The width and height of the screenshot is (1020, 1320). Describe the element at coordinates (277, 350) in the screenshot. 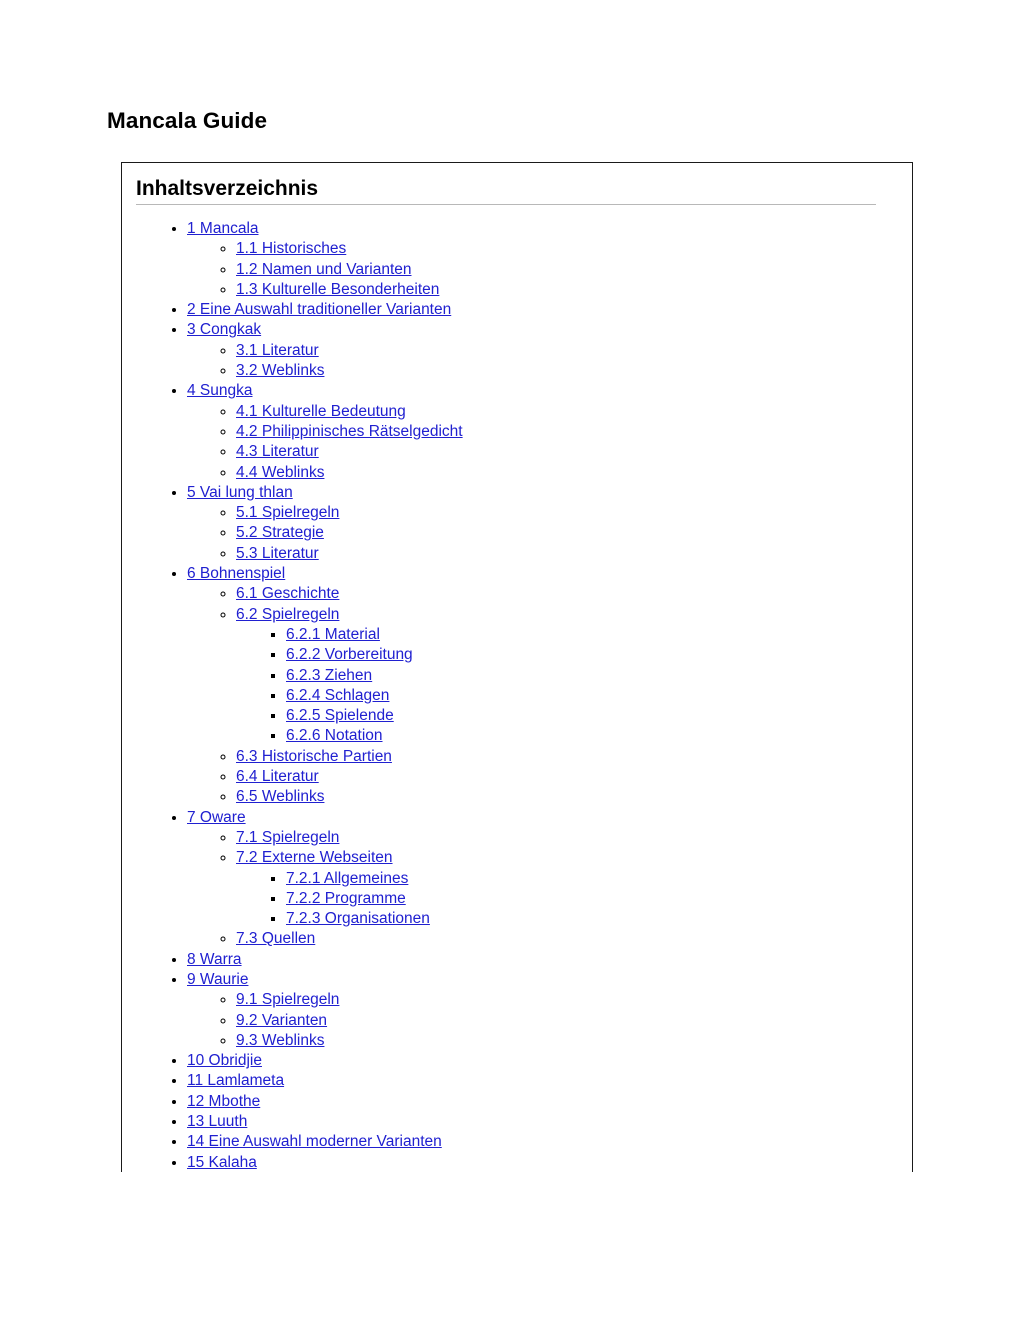

I see `toc-link: 3.1 Literatur` at that location.